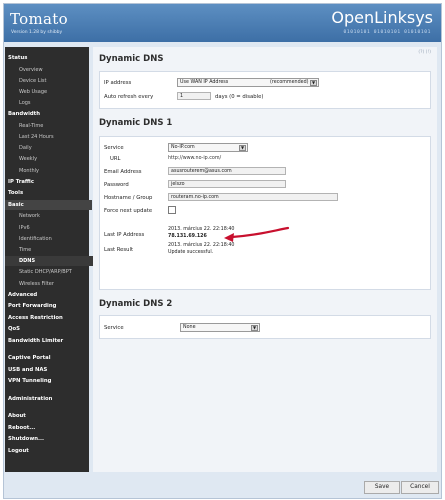  What do you see at coordinates (119, 250) in the screenshot?
I see `last-result-label: Last Result` at bounding box center [119, 250].